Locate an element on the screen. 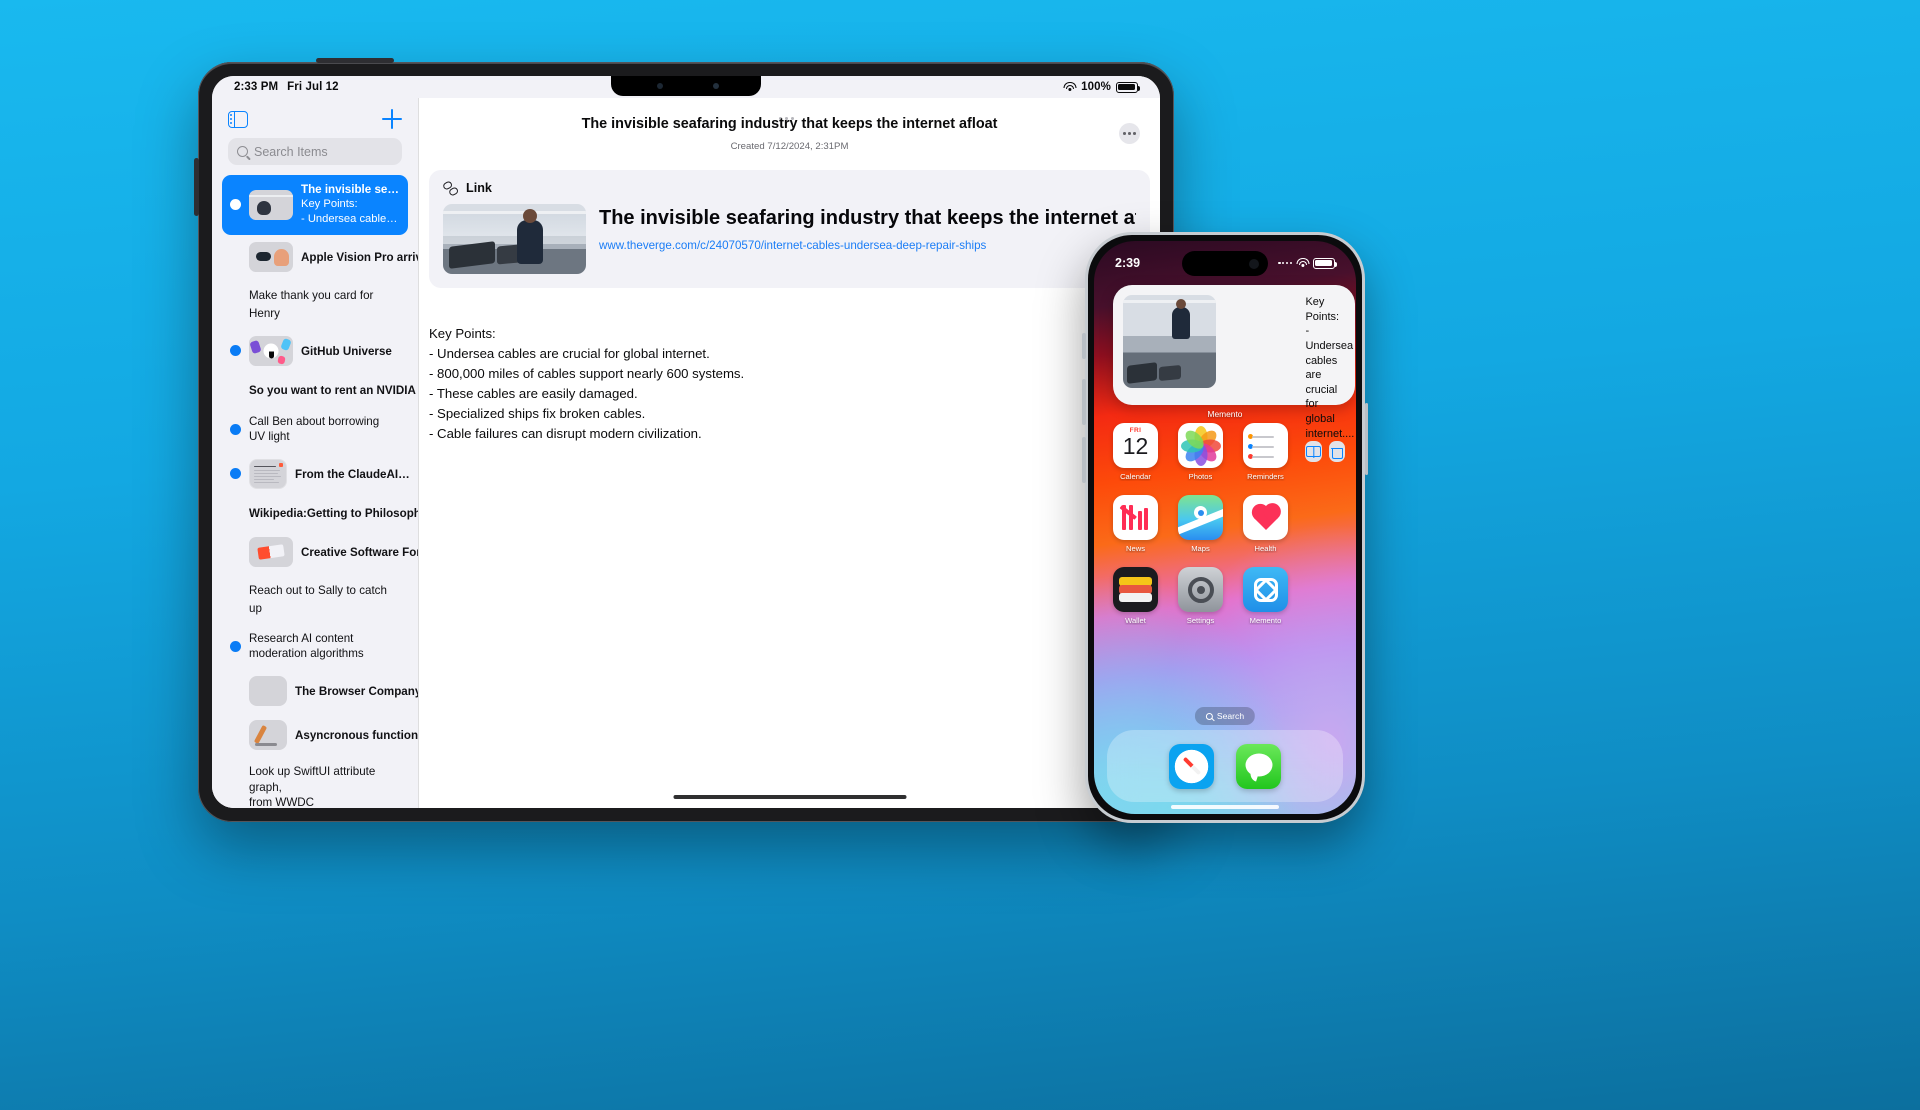 Image resolution: width=1920 pixels, height=1110 pixels. safari-icon is located at coordinates (1191, 766).